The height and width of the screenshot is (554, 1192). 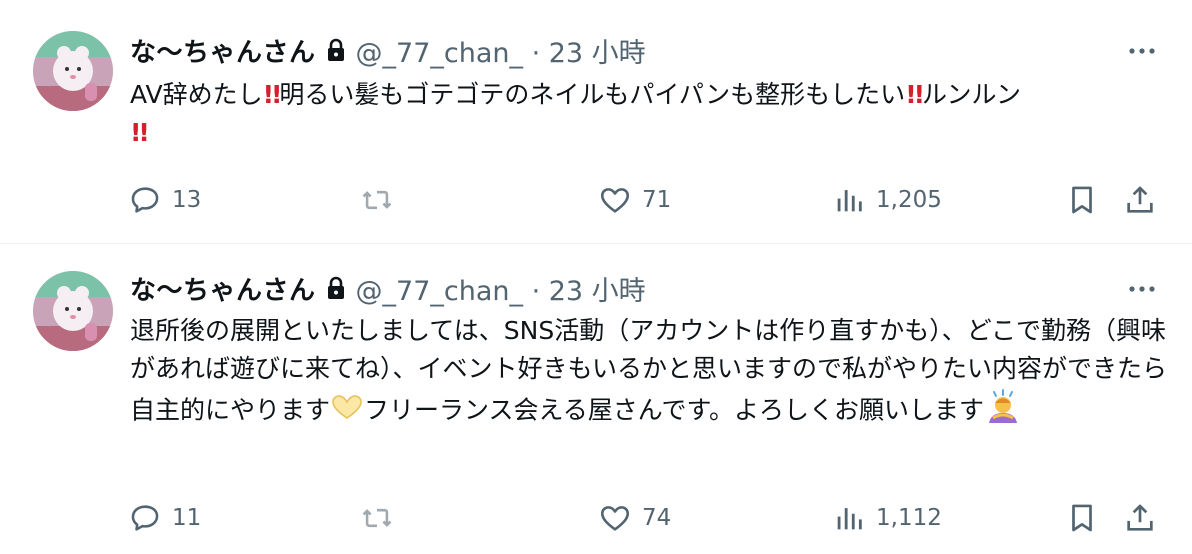 I want to click on text-segment: フリーランス会える屋さんです。よろしくお願いします, so click(x=674, y=410).